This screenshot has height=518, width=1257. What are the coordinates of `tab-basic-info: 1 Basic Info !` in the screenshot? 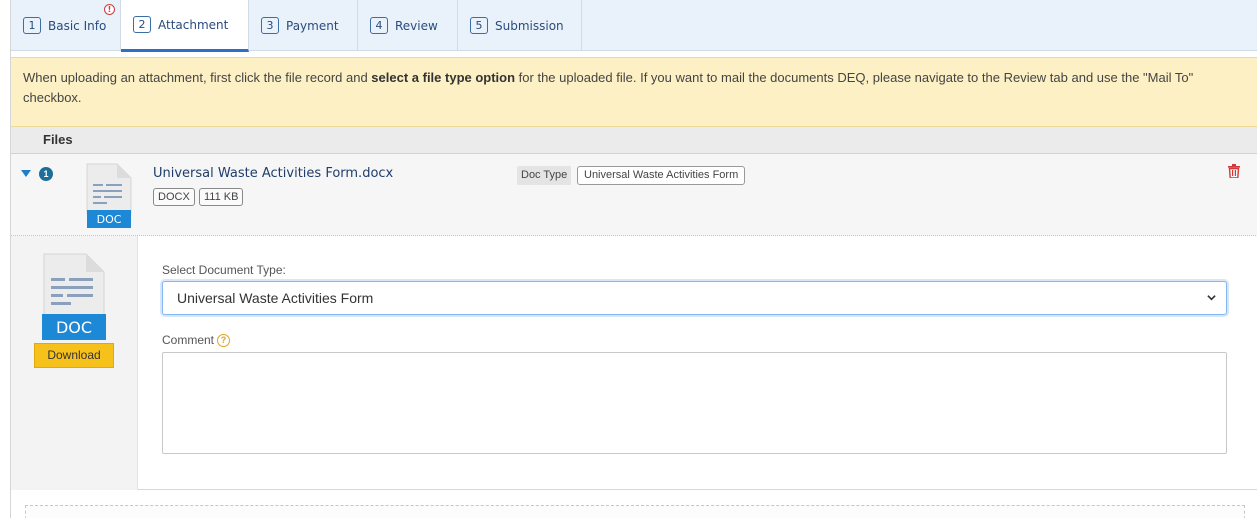 It's located at (66, 25).